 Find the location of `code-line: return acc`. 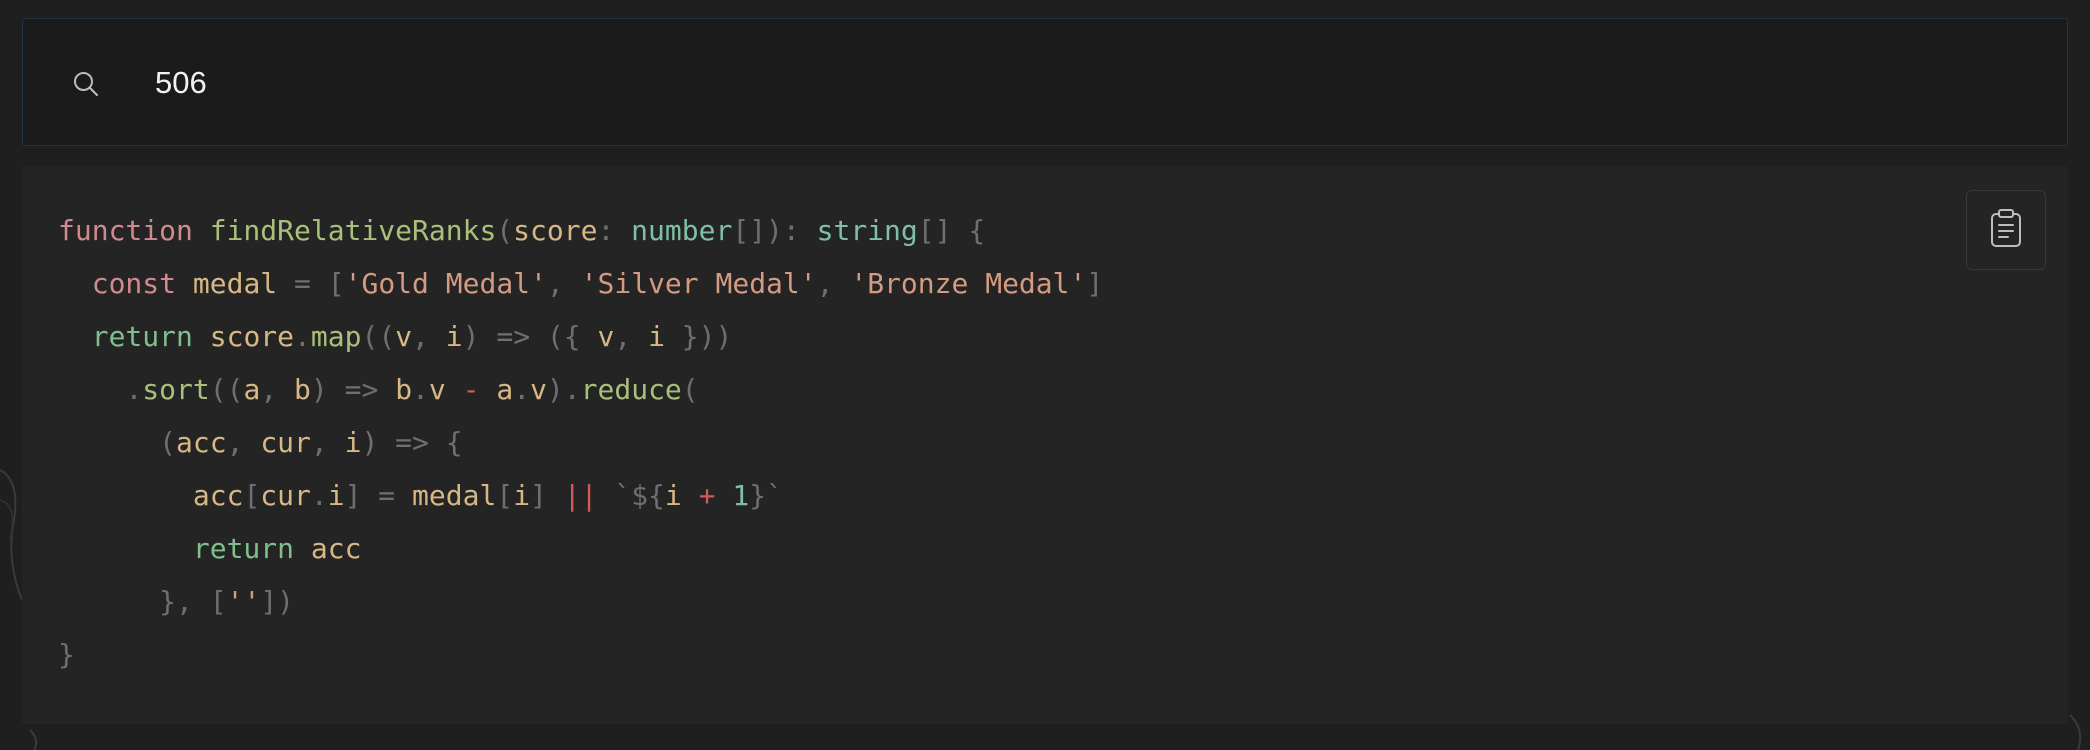

code-line: return acc is located at coordinates (210, 548).